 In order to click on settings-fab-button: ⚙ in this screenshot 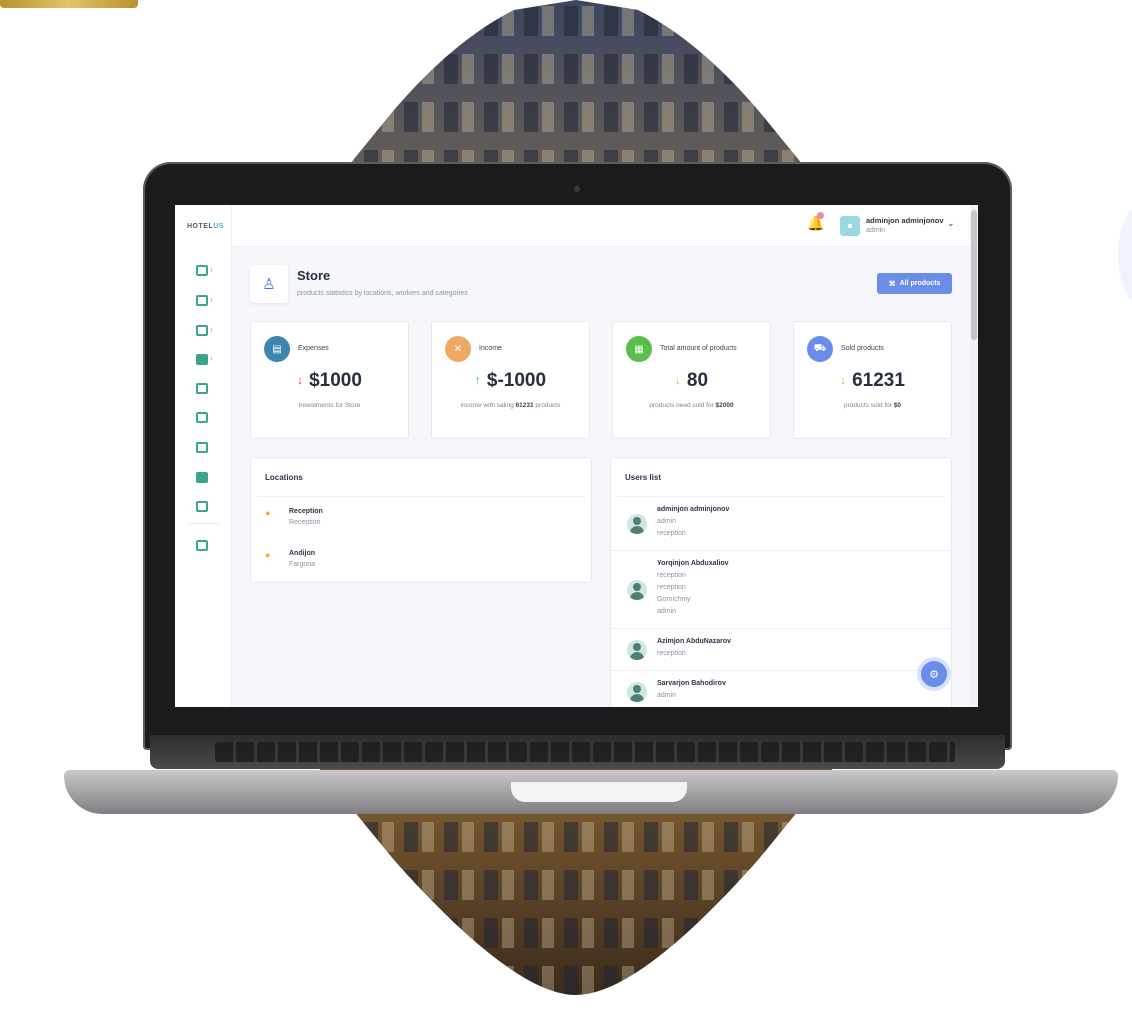, I will do `click(934, 674)`.